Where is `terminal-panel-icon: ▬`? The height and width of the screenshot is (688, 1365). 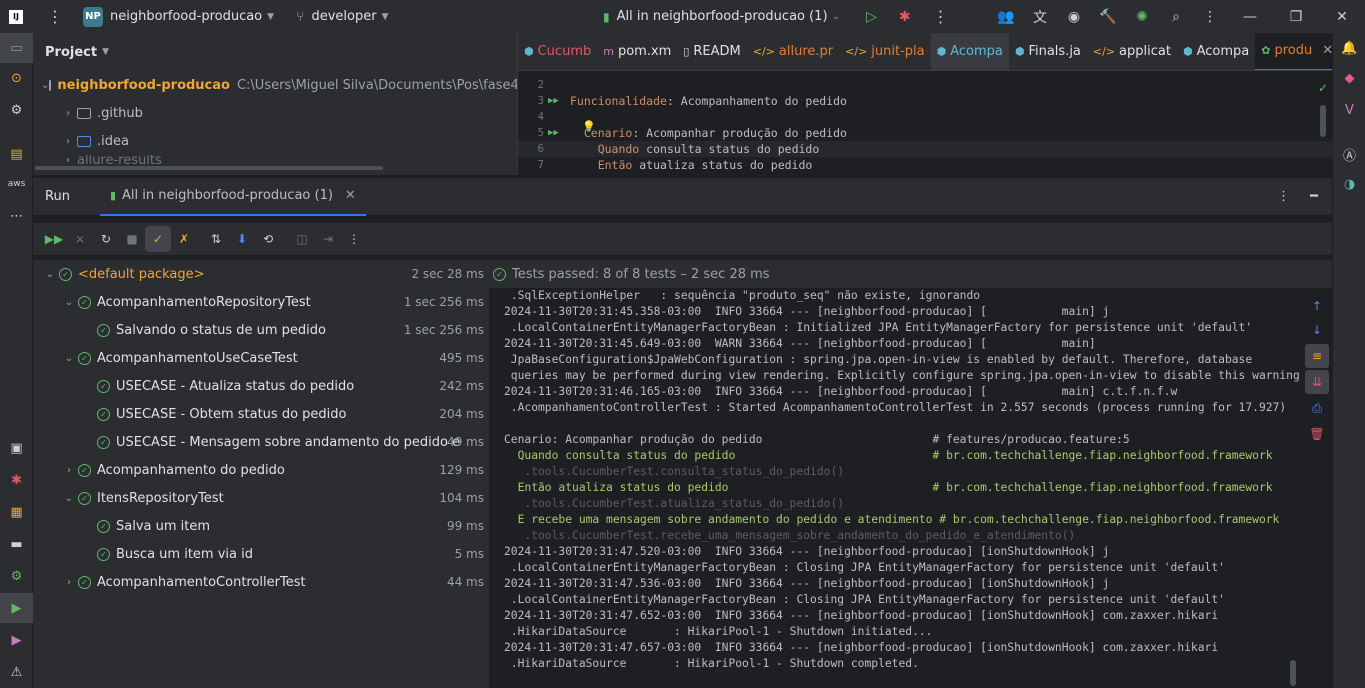 terminal-panel-icon: ▬ is located at coordinates (16, 544).